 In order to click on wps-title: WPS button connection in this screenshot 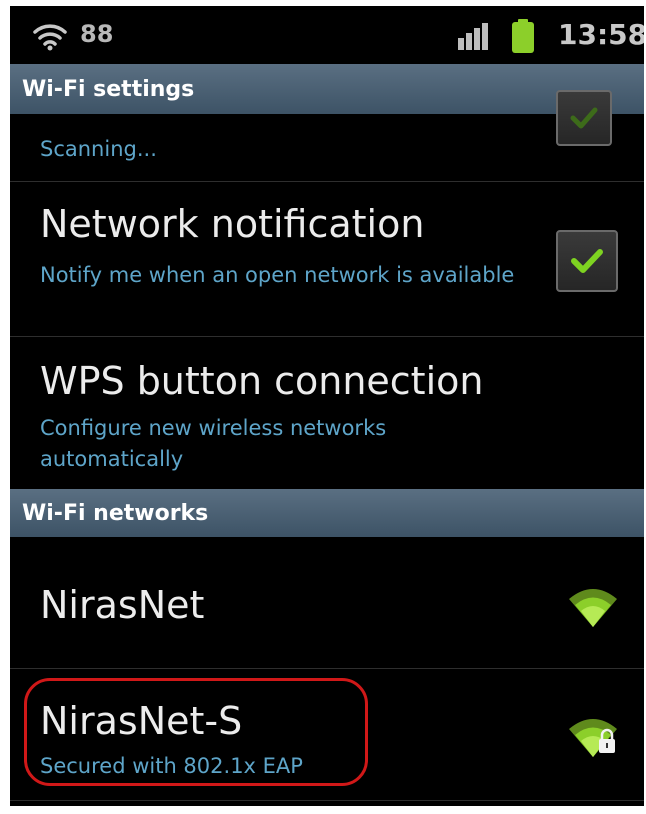, I will do `click(262, 381)`.